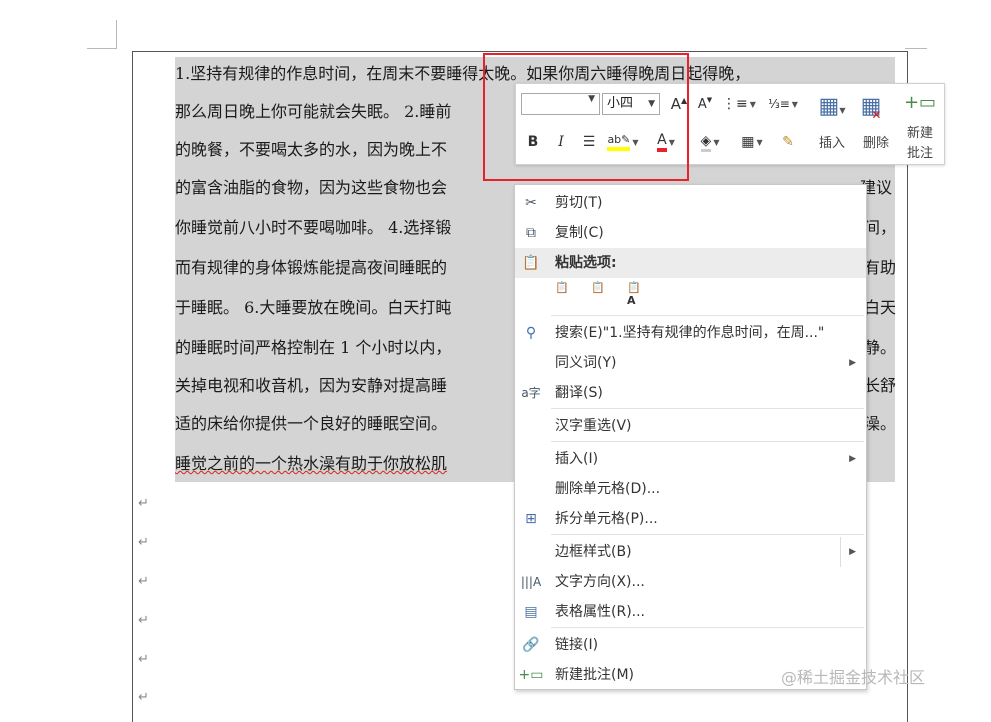  I want to click on text-direction-icon: |||A, so click(531, 582).